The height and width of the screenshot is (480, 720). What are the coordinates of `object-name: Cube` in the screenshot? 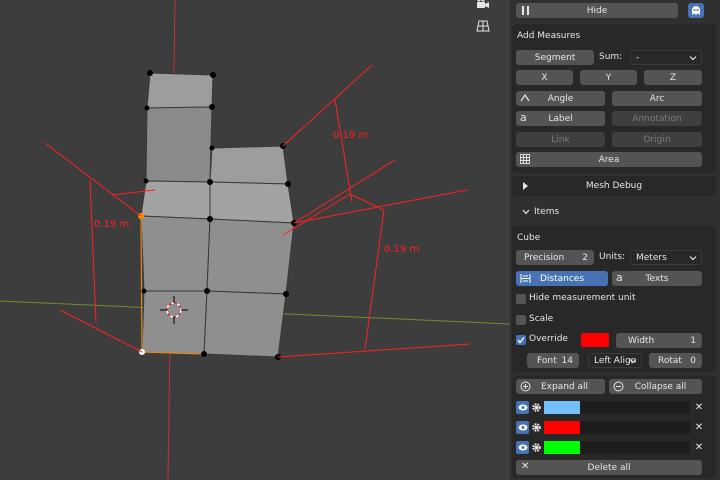 It's located at (529, 238).